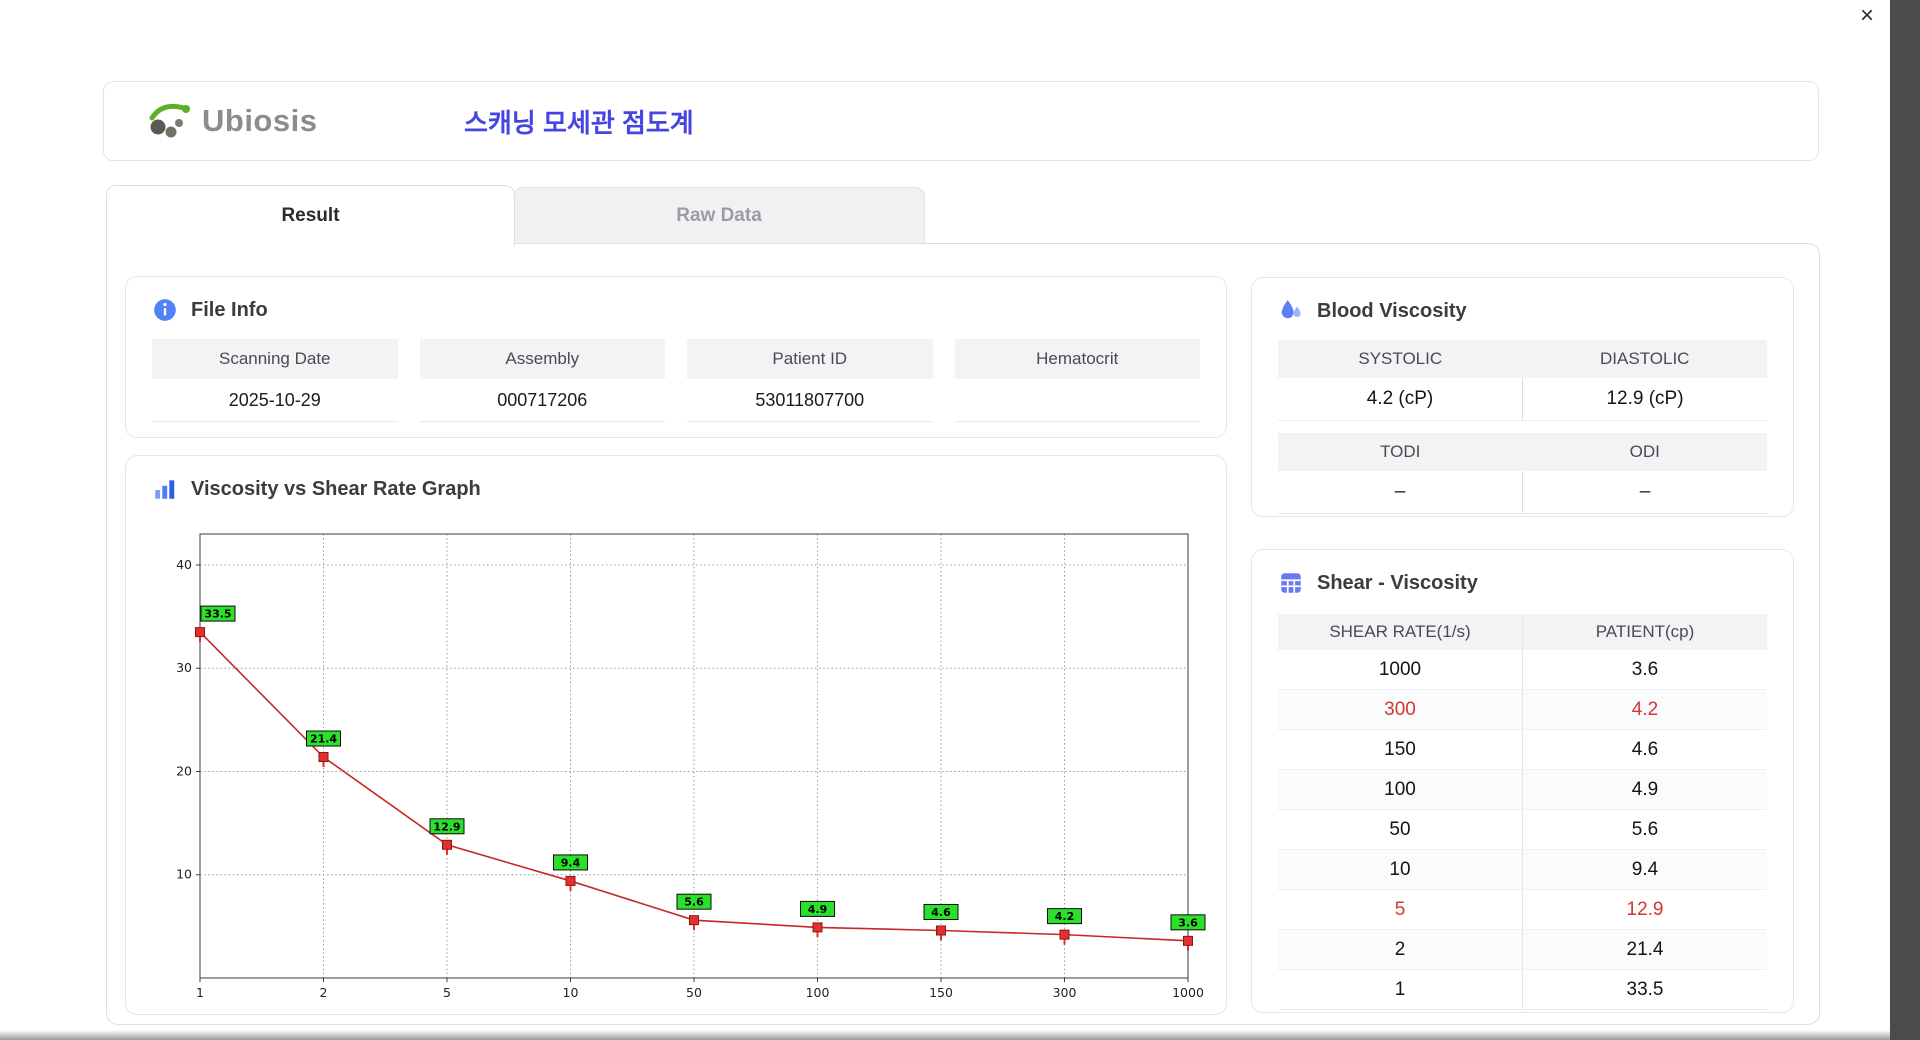  I want to click on info-icon, so click(165, 310).